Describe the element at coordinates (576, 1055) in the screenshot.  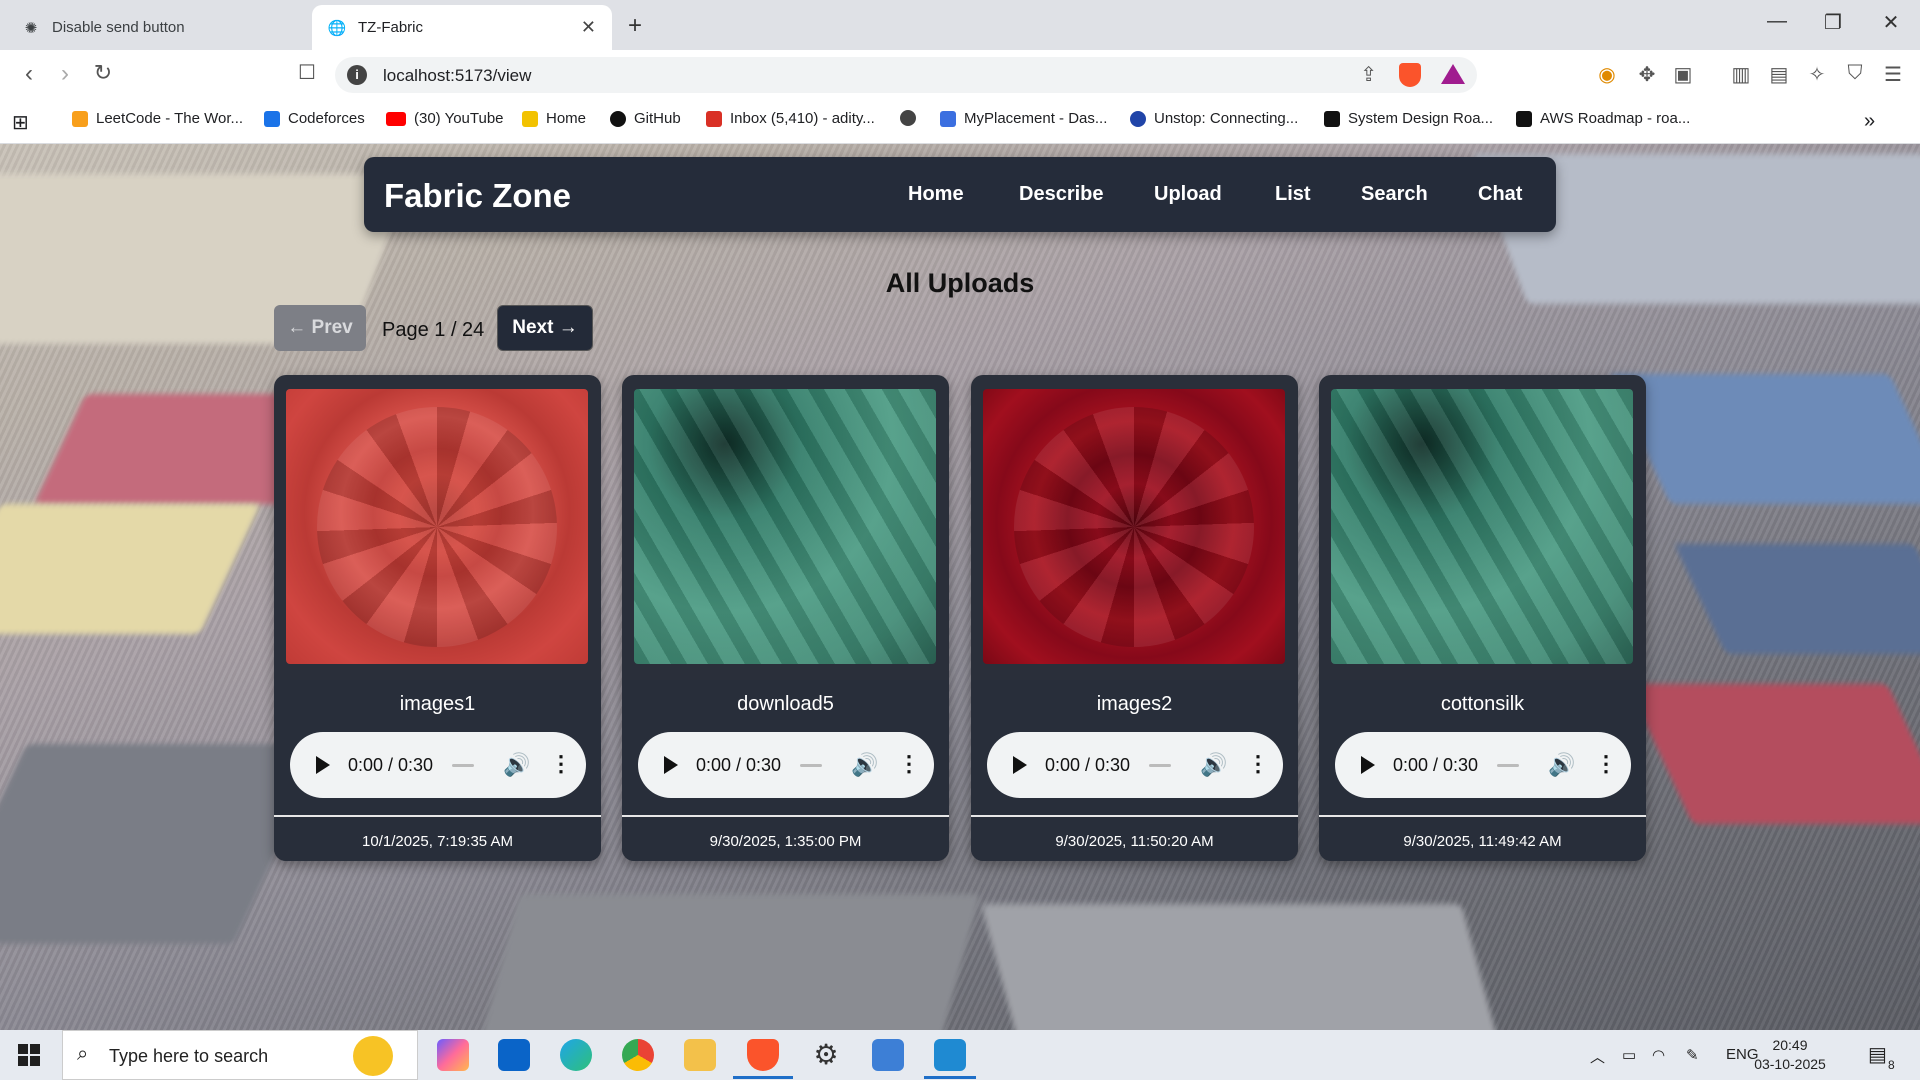
I see `edge-icon` at that location.